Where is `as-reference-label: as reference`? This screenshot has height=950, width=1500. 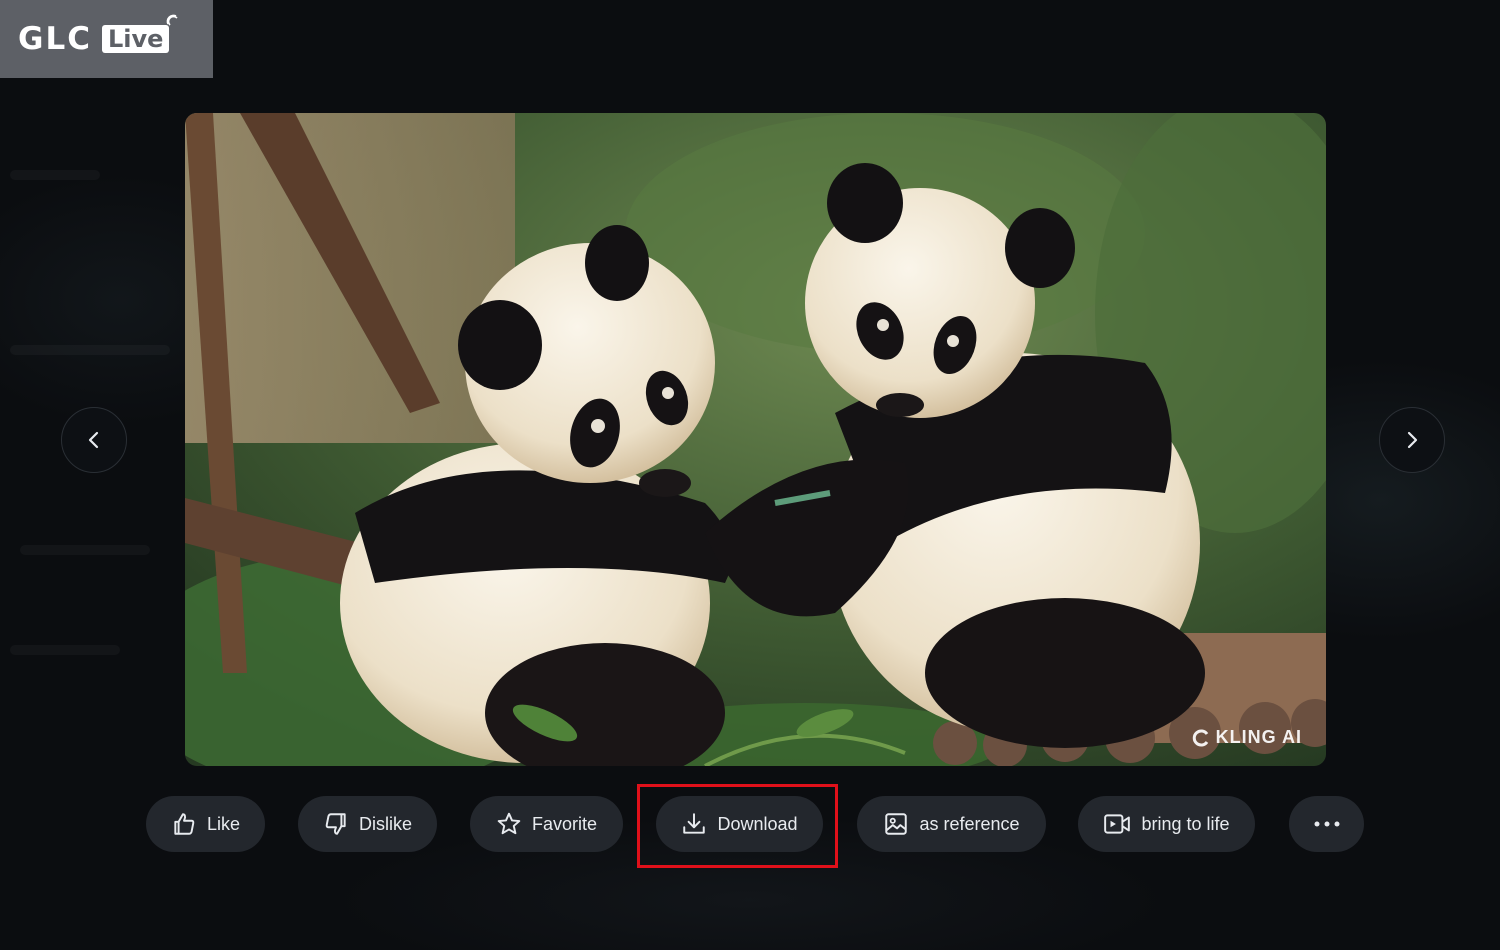
as-reference-label: as reference is located at coordinates (969, 823).